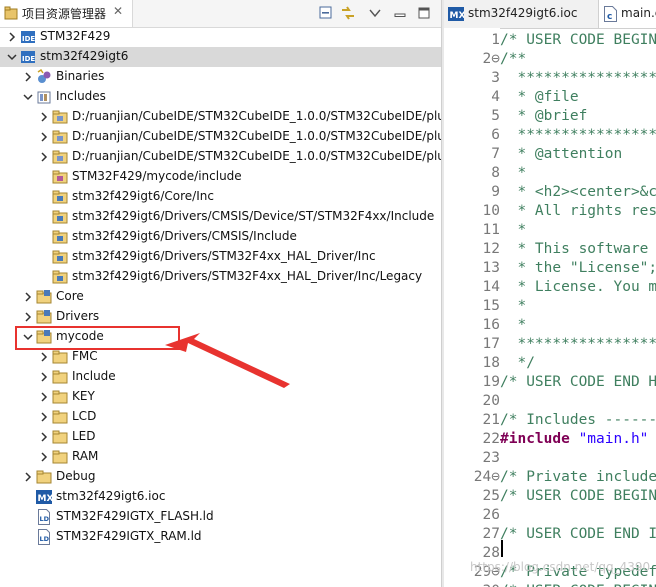  Describe the element at coordinates (586, 192) in the screenshot. I see `code-line: * <h2><center>&copy; Copyright (c)` at that location.